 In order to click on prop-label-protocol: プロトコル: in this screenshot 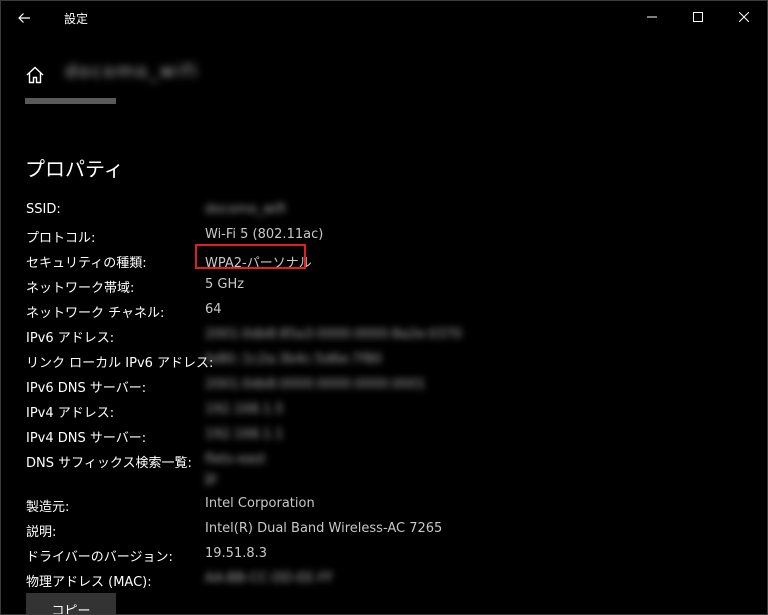, I will do `click(61, 238)`.